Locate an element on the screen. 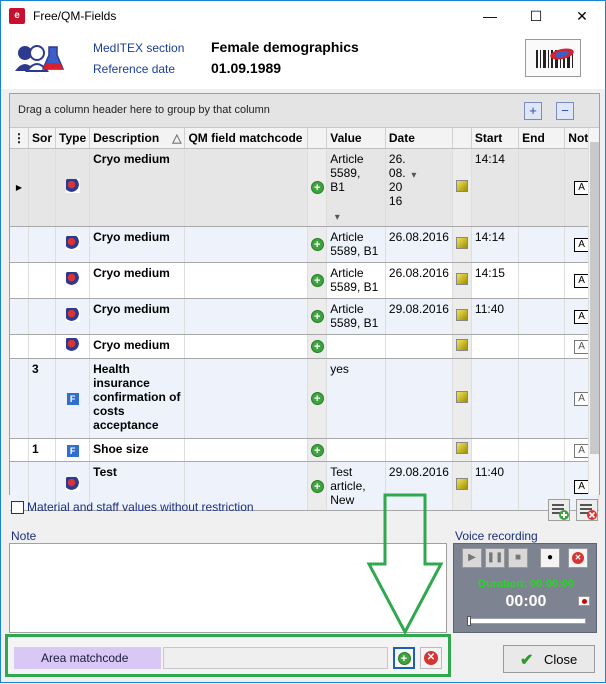 The width and height of the screenshot is (606, 684). maximize-button: ☐ is located at coordinates (536, 16).